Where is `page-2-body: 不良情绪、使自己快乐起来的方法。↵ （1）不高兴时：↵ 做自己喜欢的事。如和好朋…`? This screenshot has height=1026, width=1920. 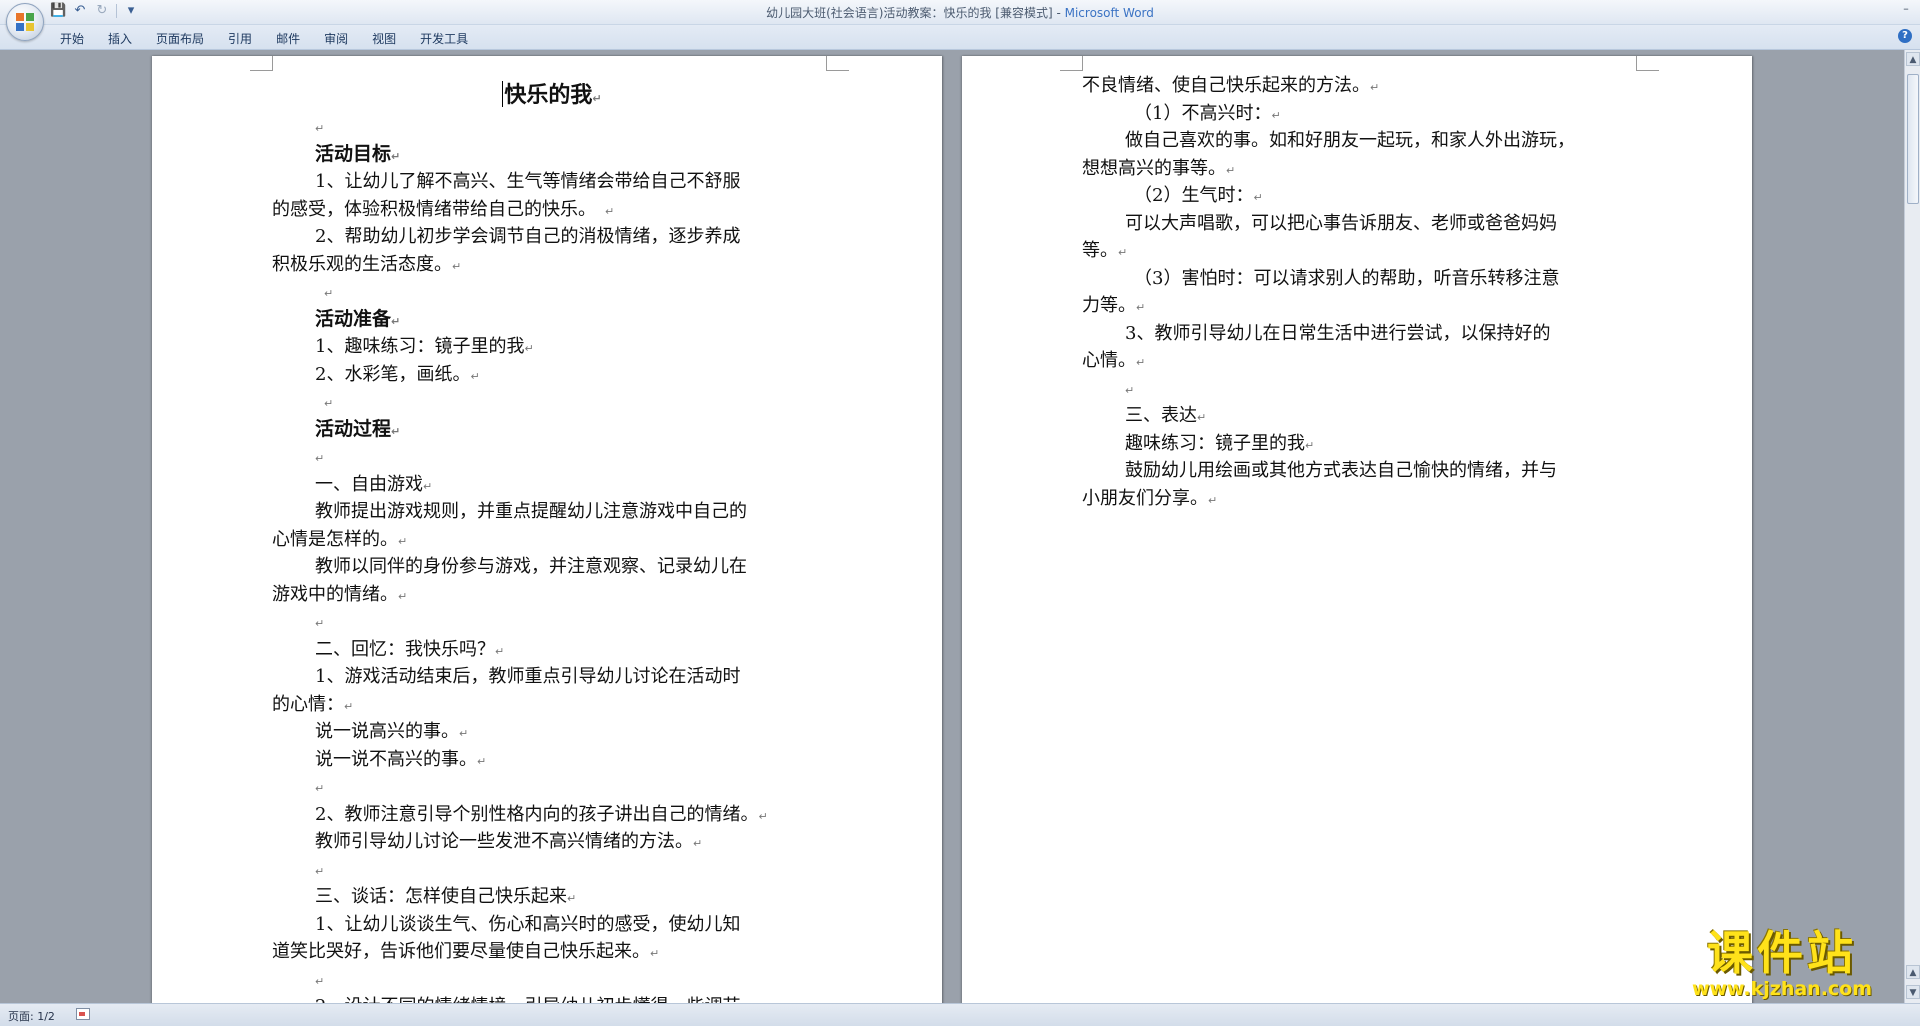
page-2-body: 不良情绪、使自己快乐起来的方法。↵ （1）不高兴时：↵ 做自己喜欢的事。如和好朋… is located at coordinates (1362, 292).